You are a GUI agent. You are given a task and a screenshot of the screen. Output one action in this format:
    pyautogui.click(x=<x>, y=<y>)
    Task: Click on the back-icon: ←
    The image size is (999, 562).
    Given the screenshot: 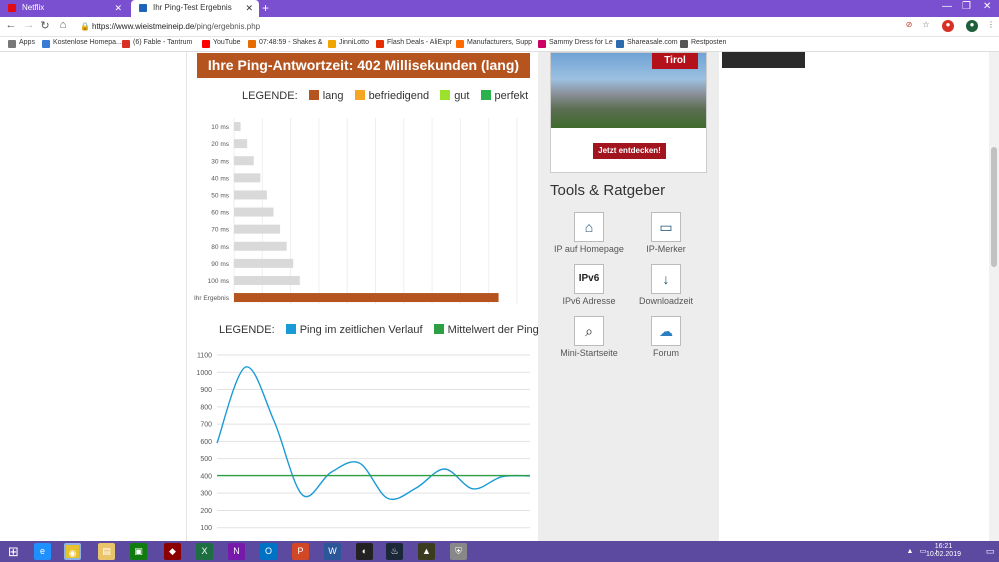 What is the action you would take?
    pyautogui.click(x=11, y=25)
    